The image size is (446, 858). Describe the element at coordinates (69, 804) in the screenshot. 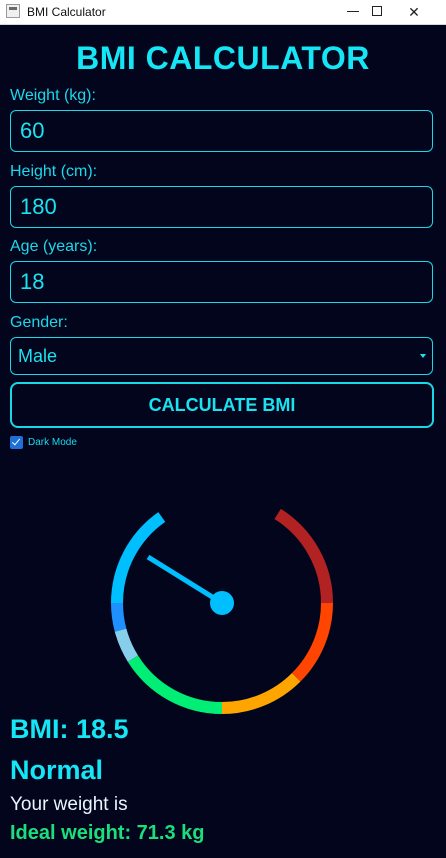

I see `weight-message: Your weight is` at that location.